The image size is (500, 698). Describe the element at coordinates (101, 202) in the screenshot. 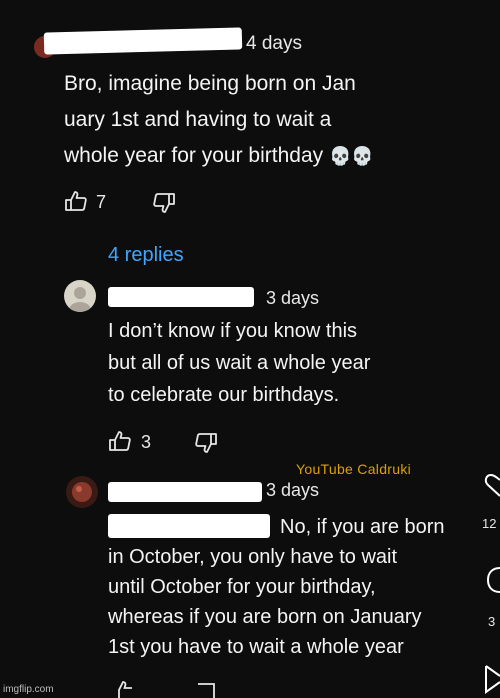

I see `like-count: 7` at that location.